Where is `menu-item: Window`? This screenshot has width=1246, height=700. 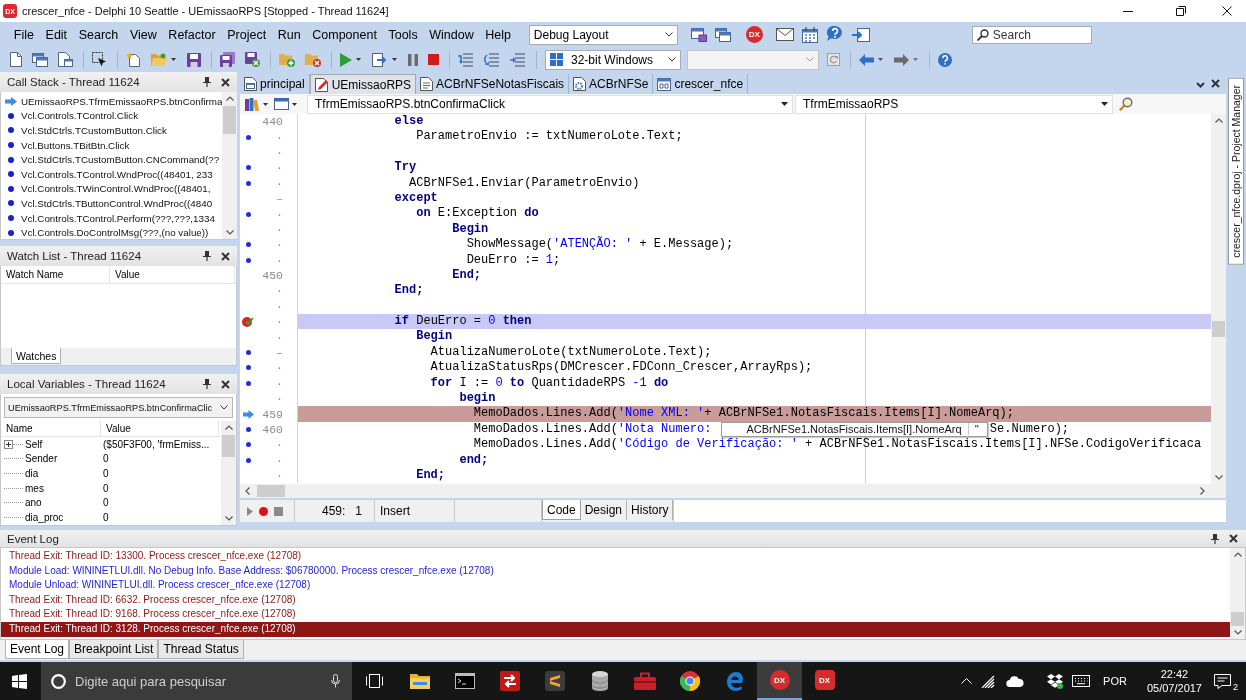 menu-item: Window is located at coordinates (451, 34).